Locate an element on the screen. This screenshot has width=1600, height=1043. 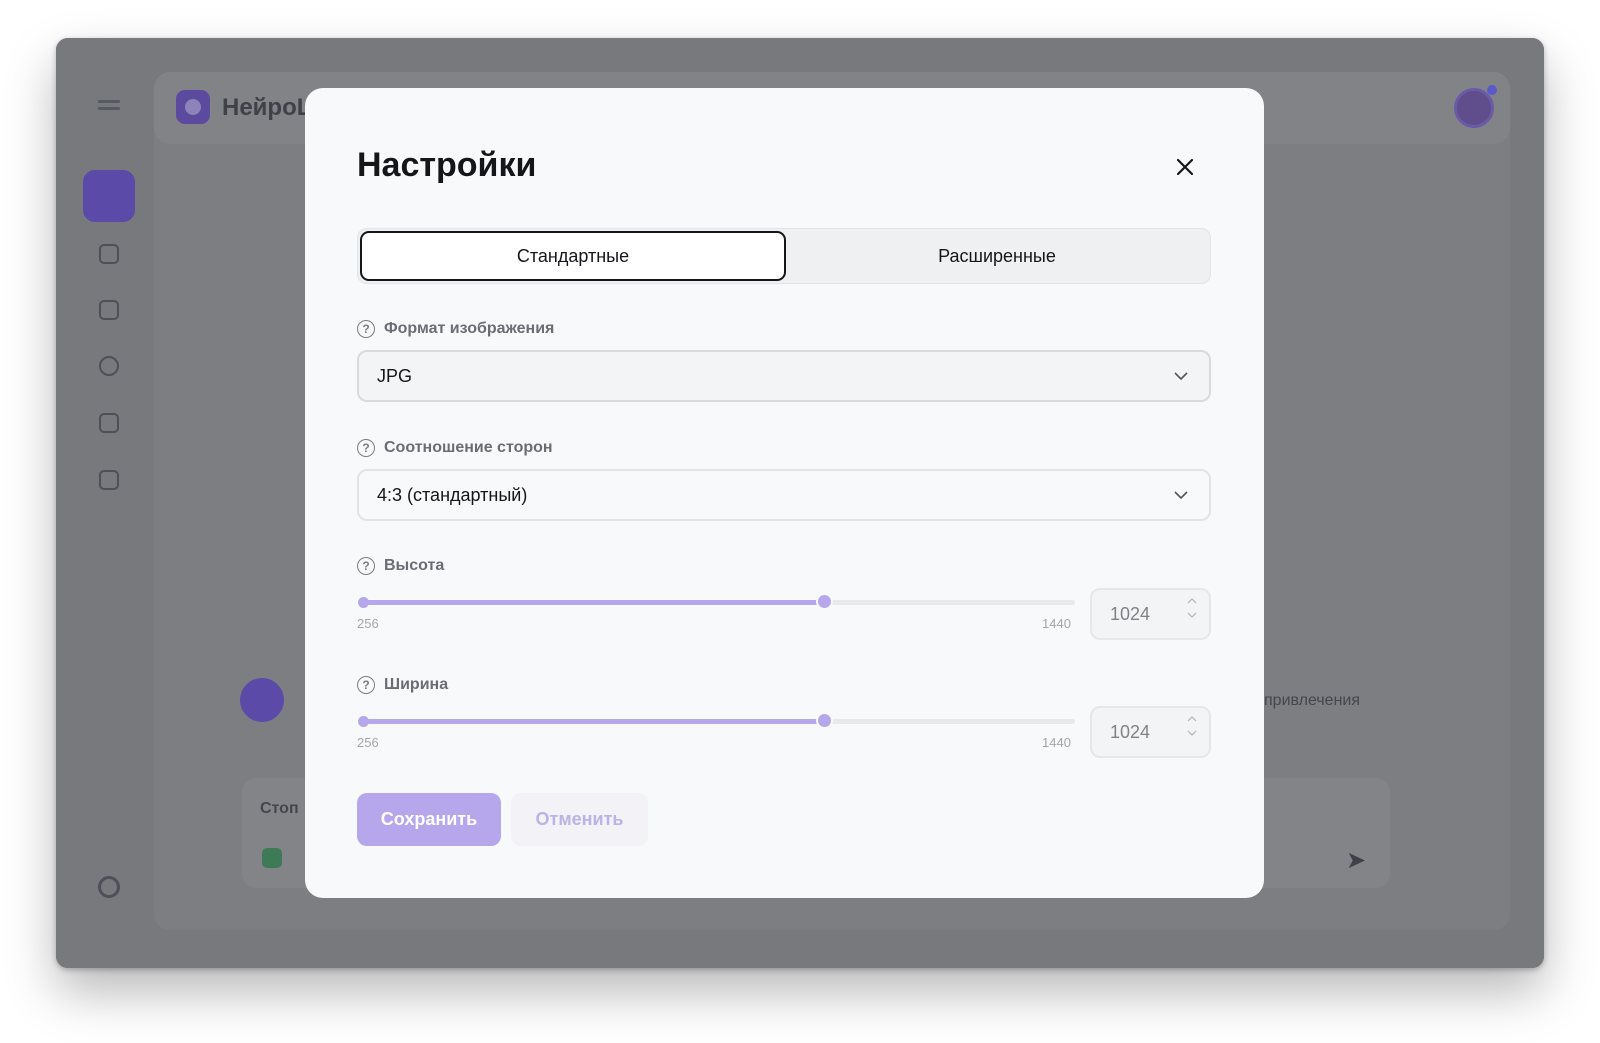
cancel-button: Отменить is located at coordinates (579, 819).